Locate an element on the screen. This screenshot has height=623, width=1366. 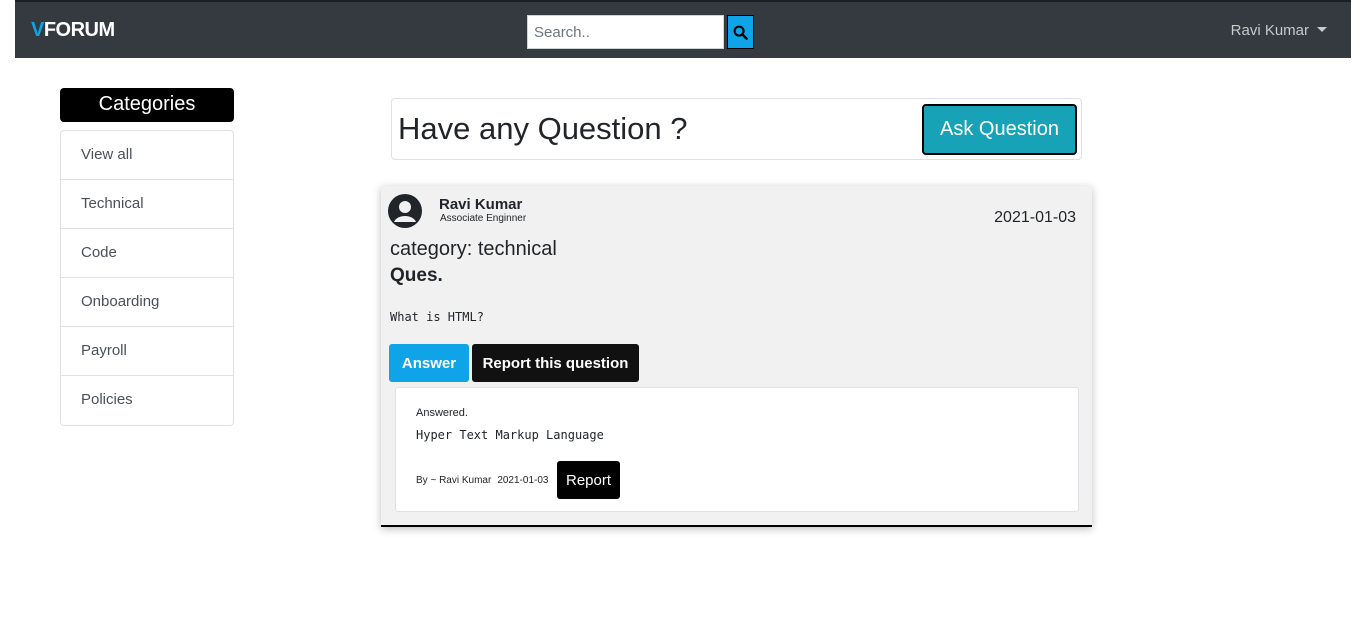
chevron-down-icon is located at coordinates (1322, 29).